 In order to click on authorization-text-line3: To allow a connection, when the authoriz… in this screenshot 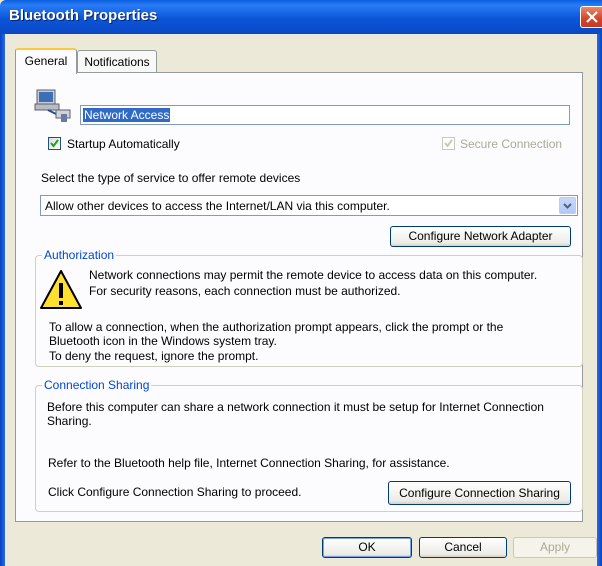, I will do `click(276, 327)`.